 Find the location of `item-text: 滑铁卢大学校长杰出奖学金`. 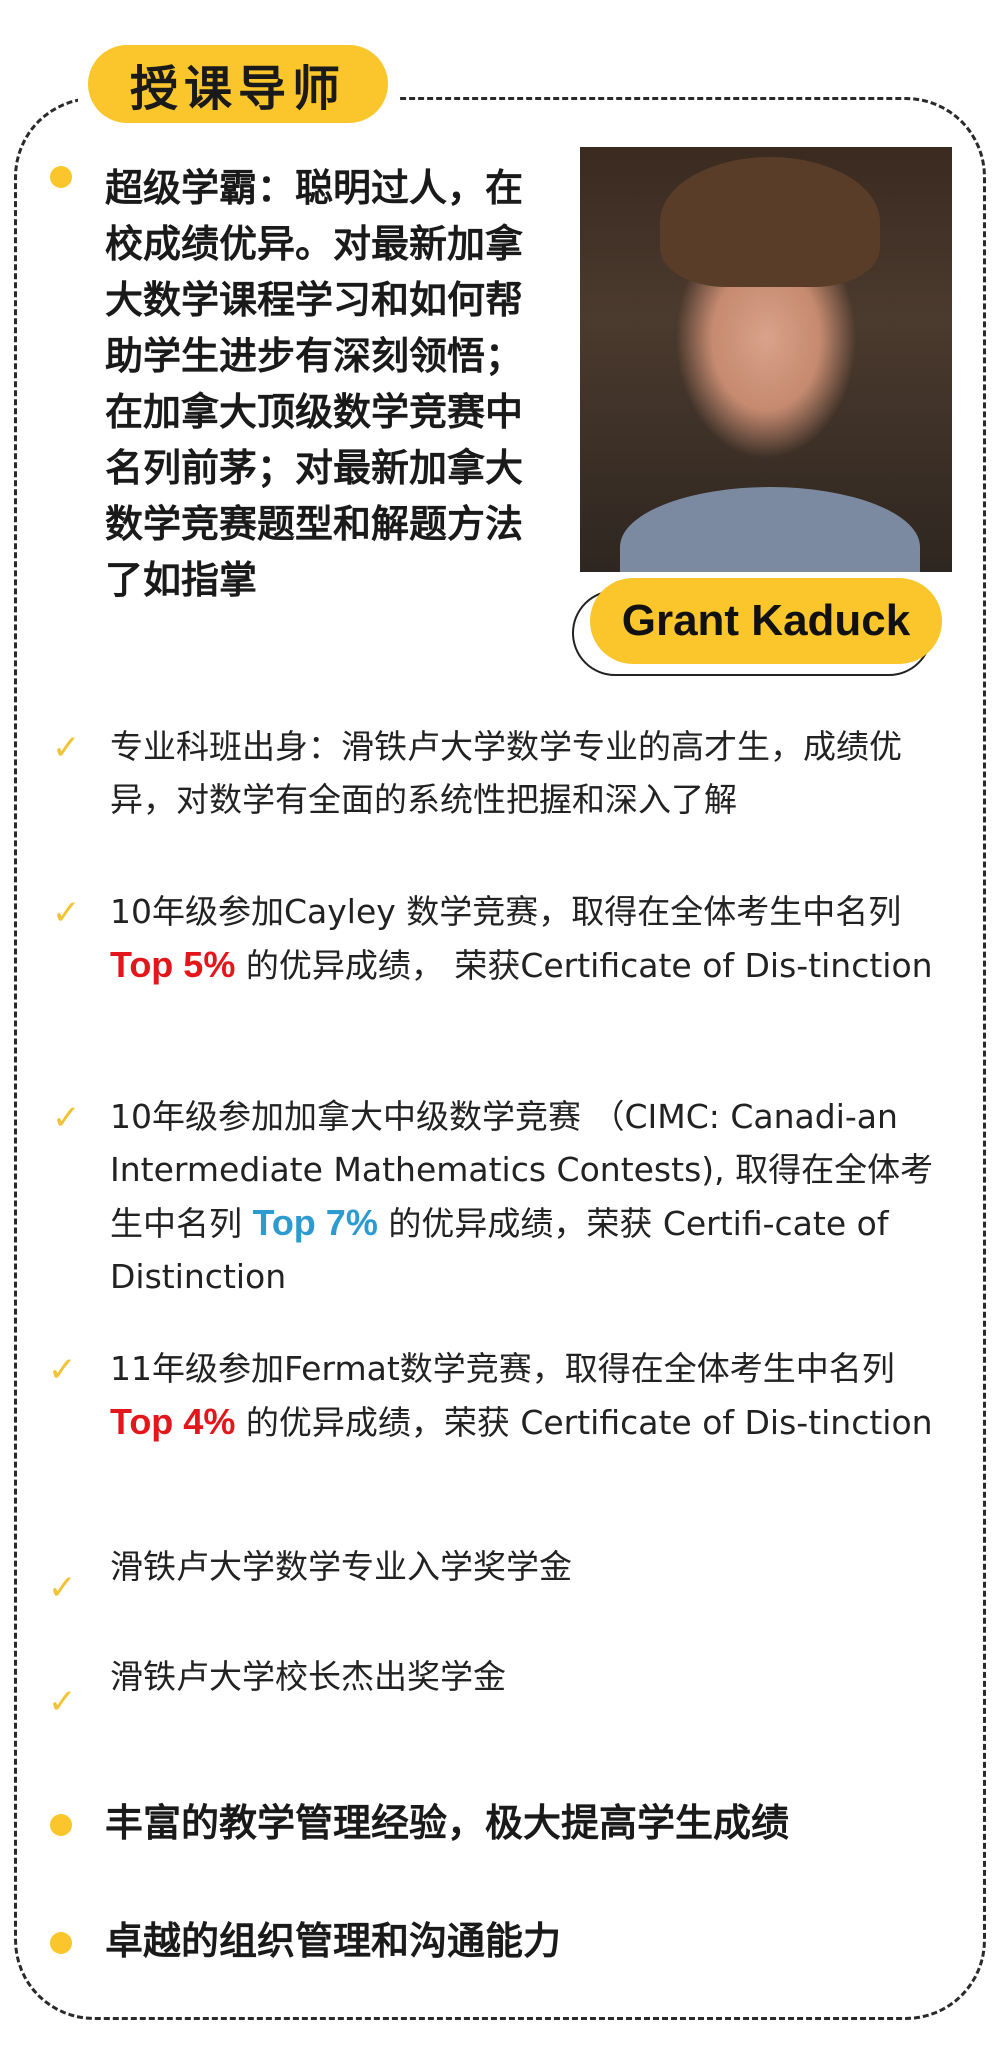

item-text: 滑铁卢大学校长杰出奖学金 is located at coordinates (308, 1676).